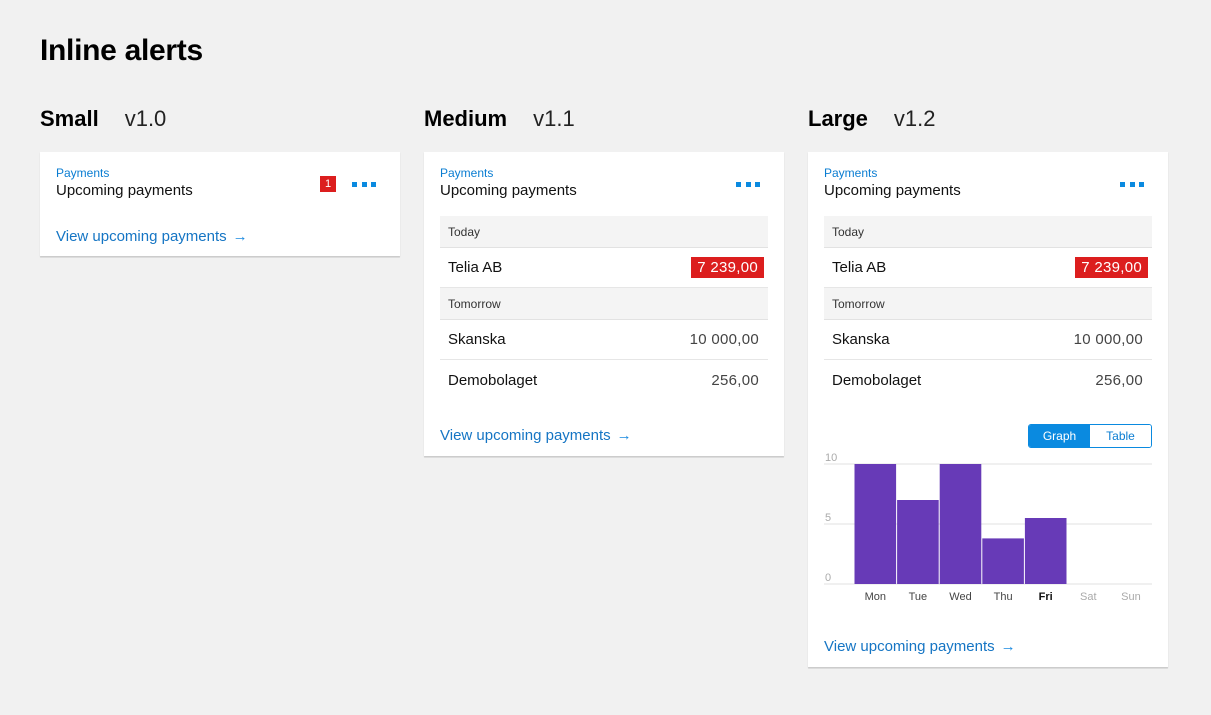 This screenshot has width=1211, height=715. I want to click on card-header: Payments Upcoming payments 1, so click(220, 182).